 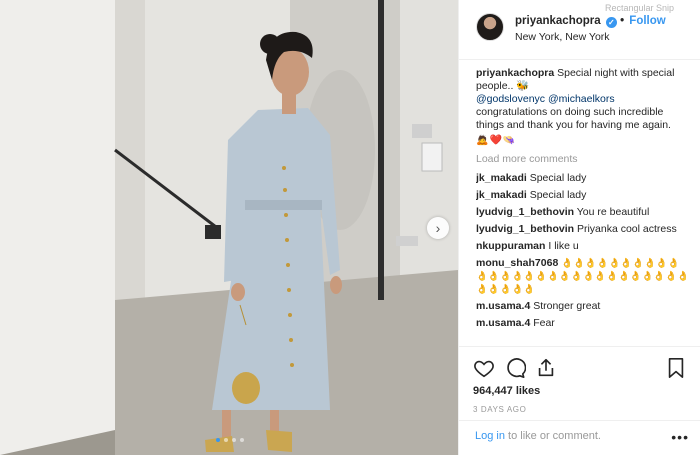 I want to click on comment-text: Fear, so click(x=544, y=323).